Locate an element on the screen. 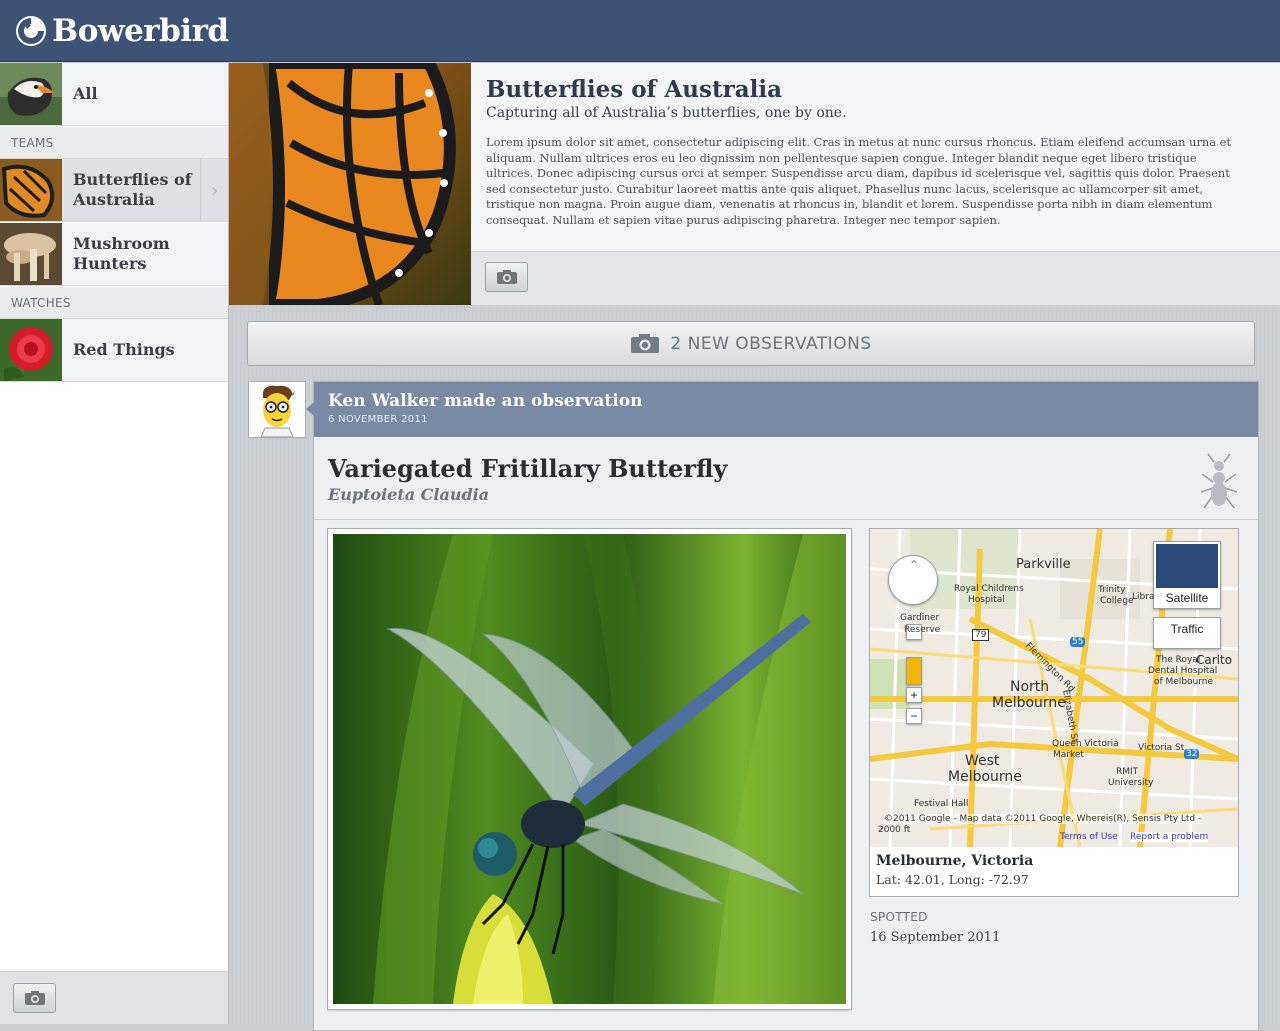 The image size is (1280, 1031). report-problem-link: Report a problem is located at coordinates (1169, 837).